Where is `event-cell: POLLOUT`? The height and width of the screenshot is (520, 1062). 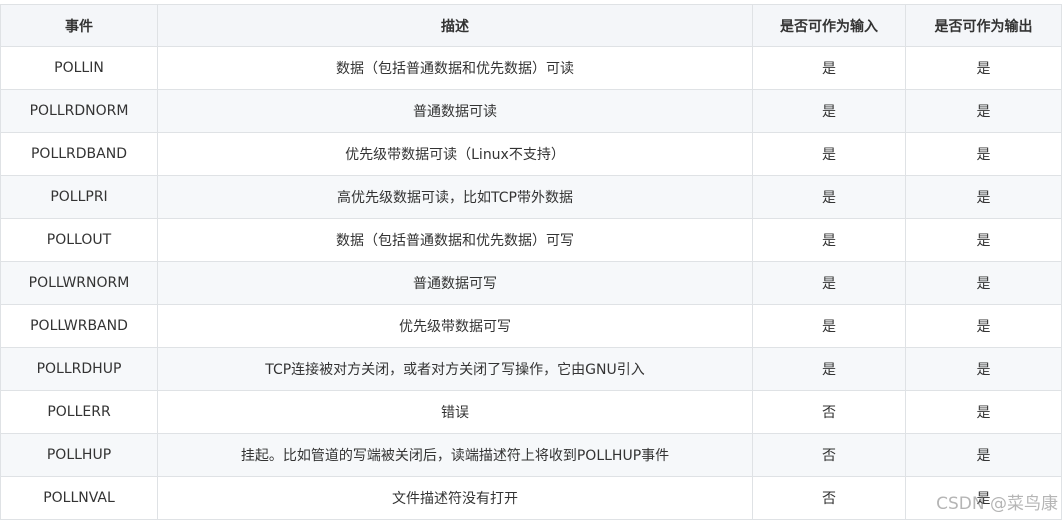 event-cell: POLLOUT is located at coordinates (79, 240).